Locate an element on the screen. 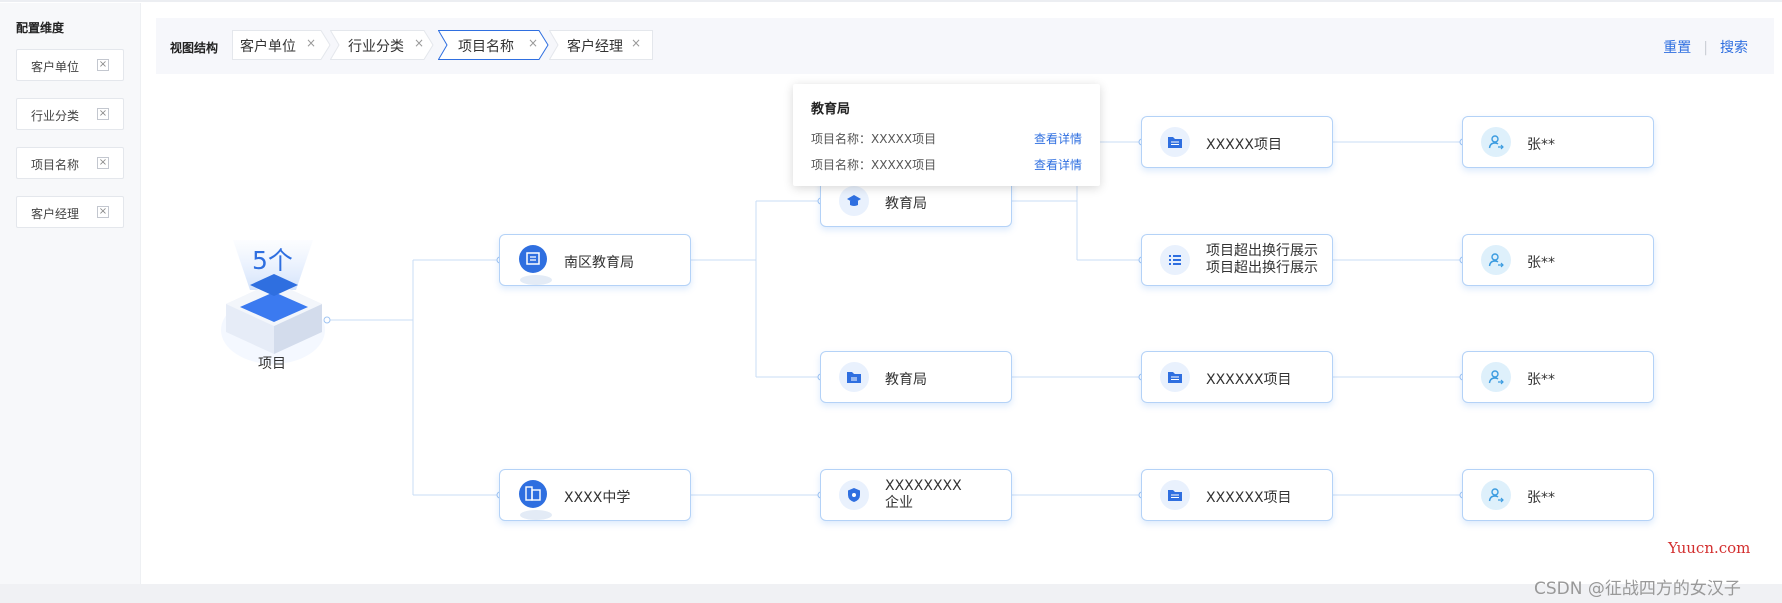 The height and width of the screenshot is (603, 1782). node-industry-enterprise: XXXXXXXX 企业 is located at coordinates (916, 495).